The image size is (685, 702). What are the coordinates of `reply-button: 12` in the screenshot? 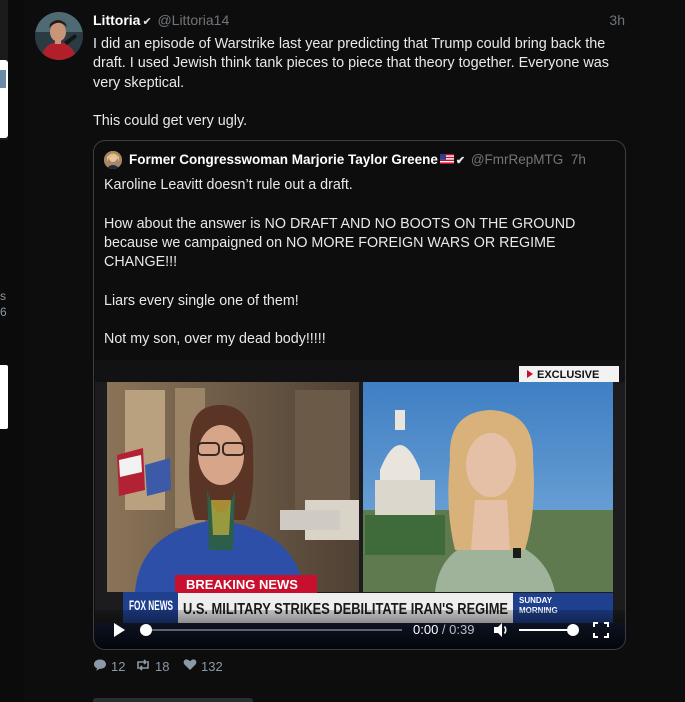 It's located at (109, 666).